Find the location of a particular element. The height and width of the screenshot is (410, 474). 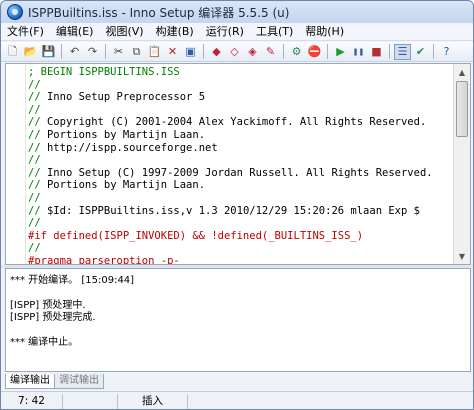

menu-item: 视图(V) is located at coordinates (124, 32).